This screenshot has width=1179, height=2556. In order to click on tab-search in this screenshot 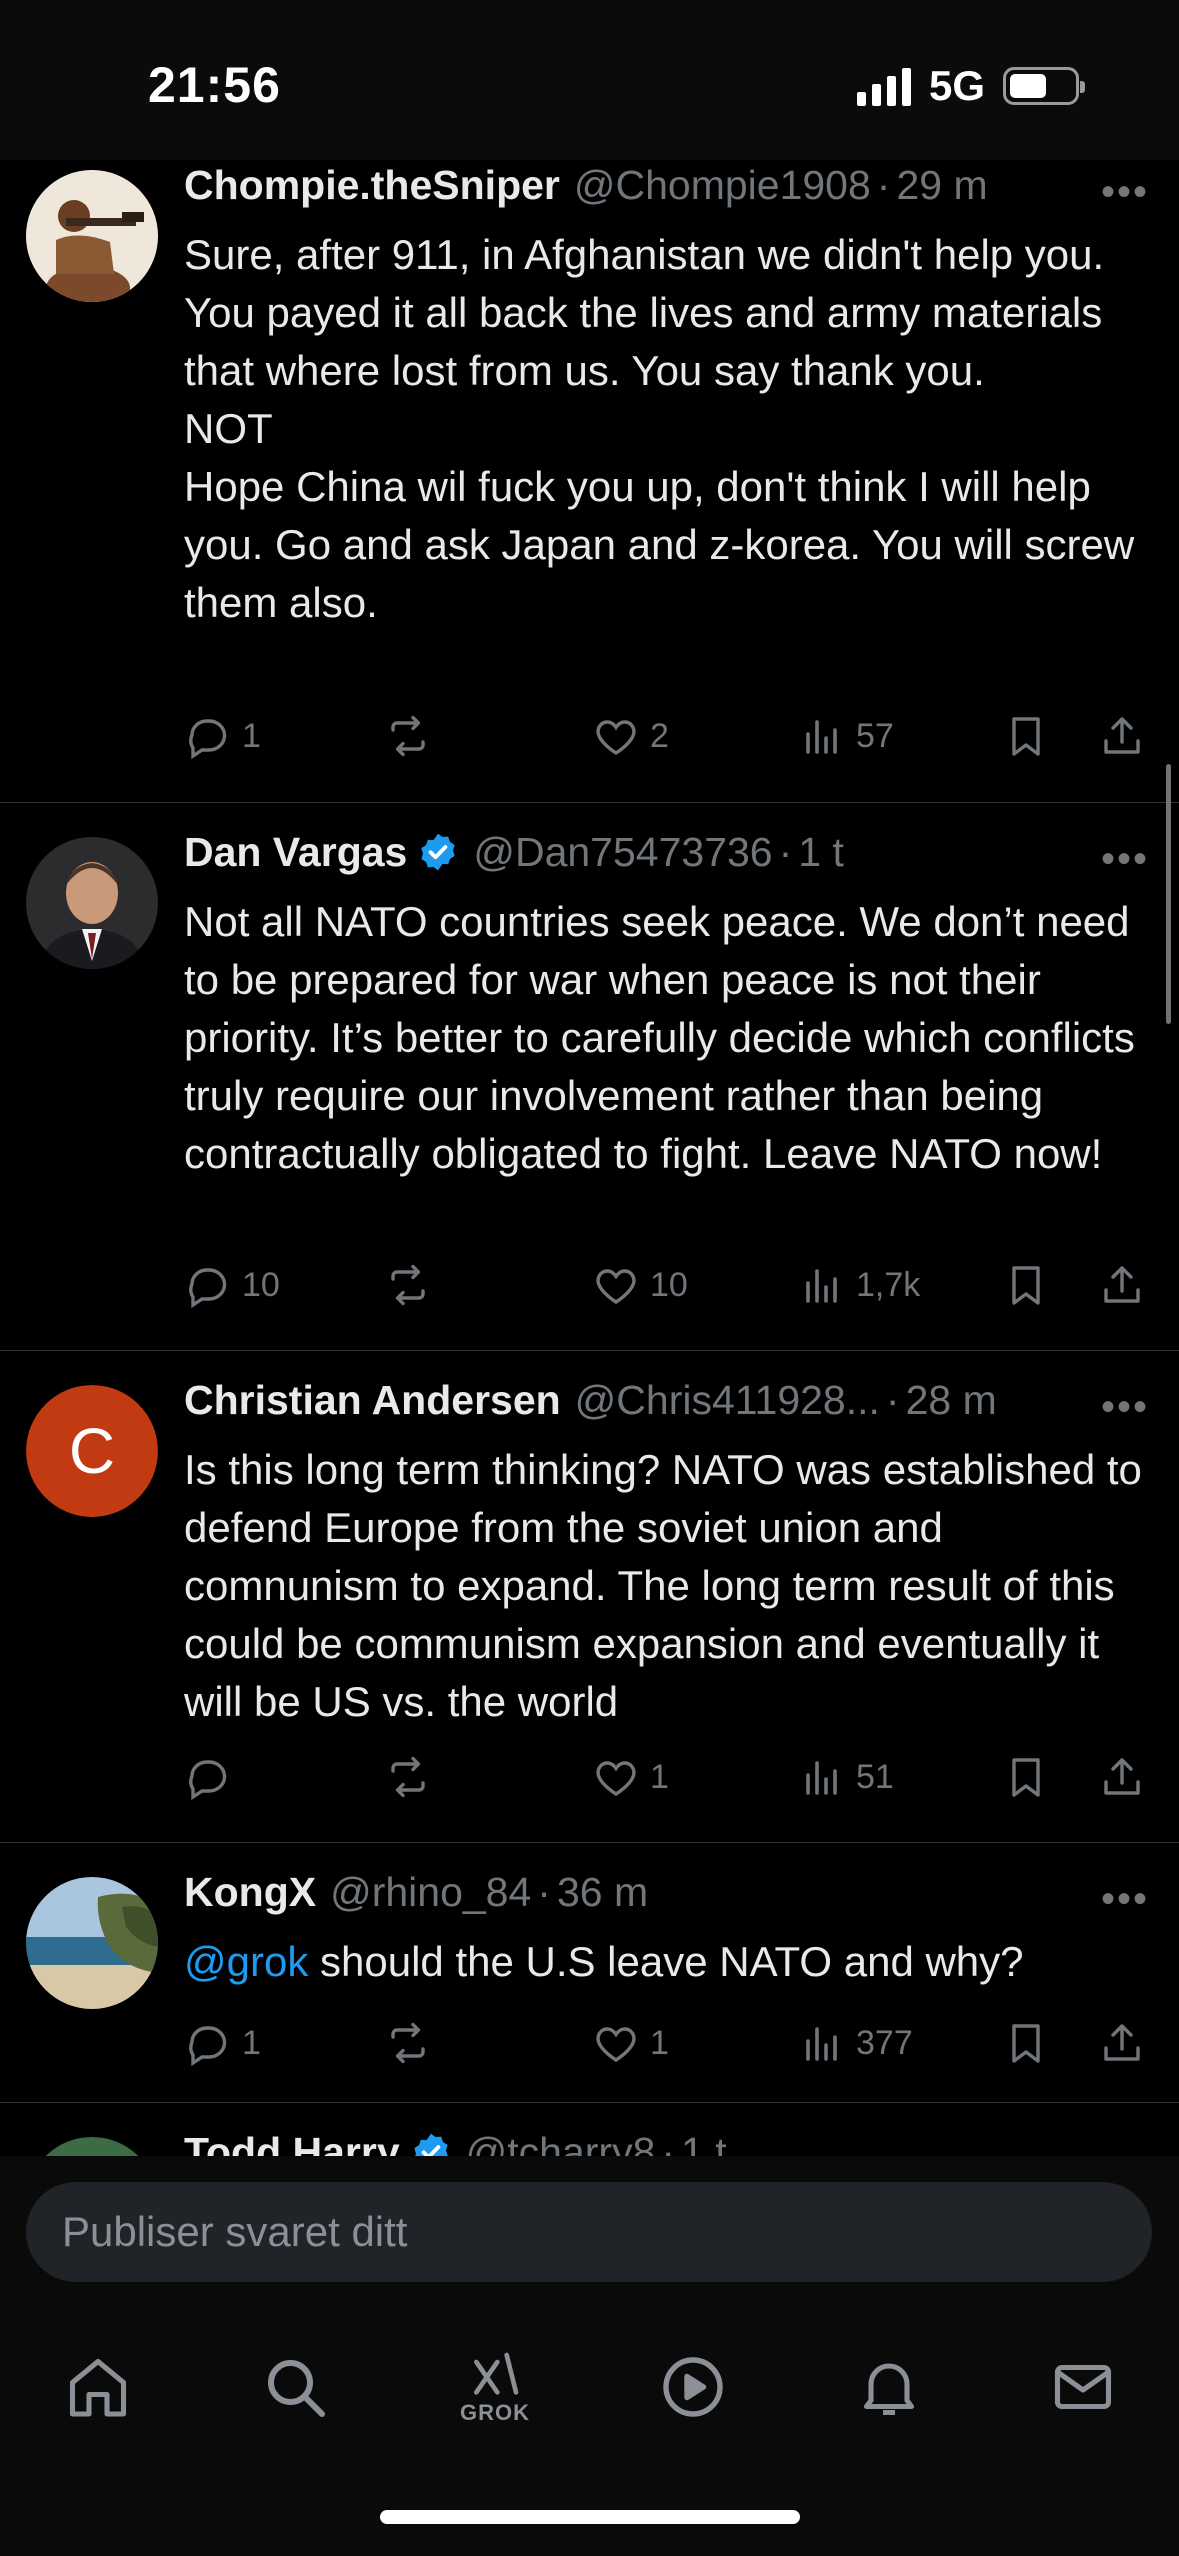, I will do `click(295, 2387)`.